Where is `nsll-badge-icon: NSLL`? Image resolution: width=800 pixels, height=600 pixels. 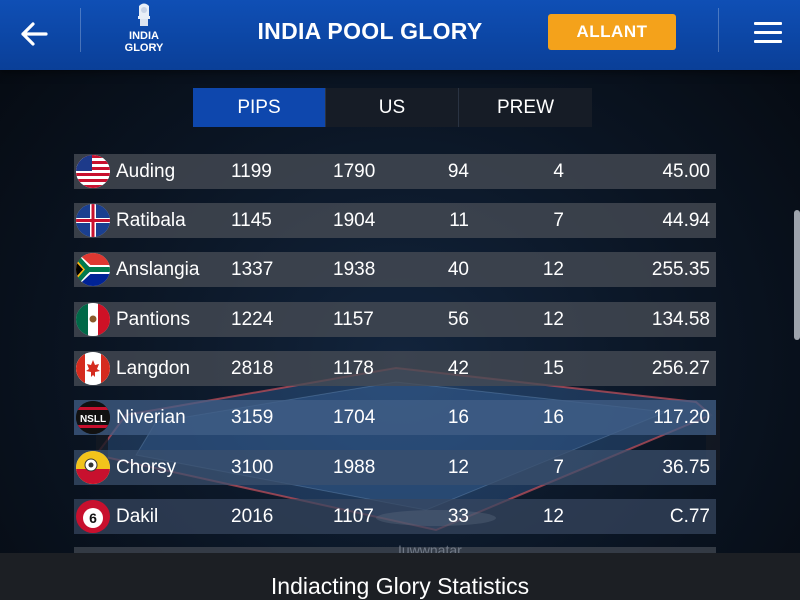
nsll-badge-icon: NSLL is located at coordinates (93, 417).